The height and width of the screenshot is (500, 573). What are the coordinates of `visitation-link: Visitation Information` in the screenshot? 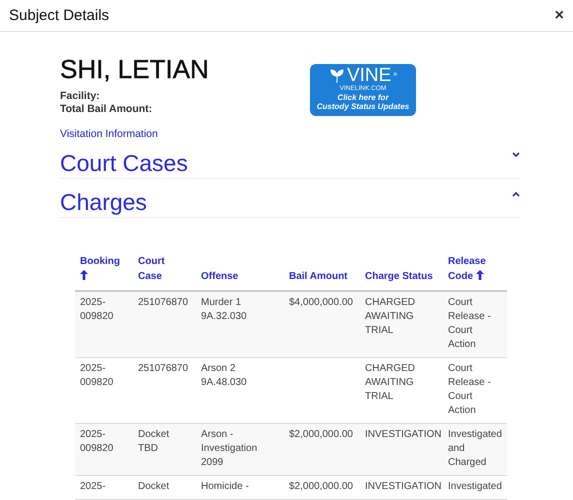 It's located at (109, 134).